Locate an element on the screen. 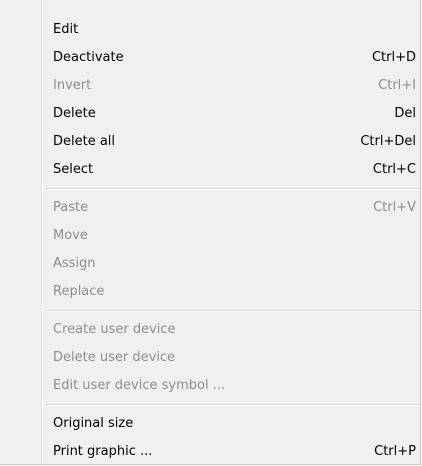 The width and height of the screenshot is (422, 466). menu-item-shortcut: Ctrl+D is located at coordinates (393, 57).